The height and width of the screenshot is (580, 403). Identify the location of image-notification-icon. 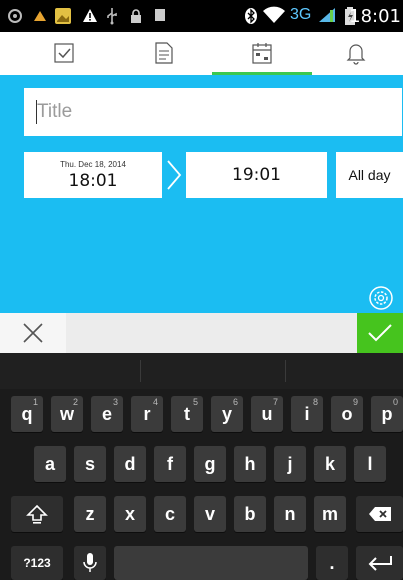
(63, 16).